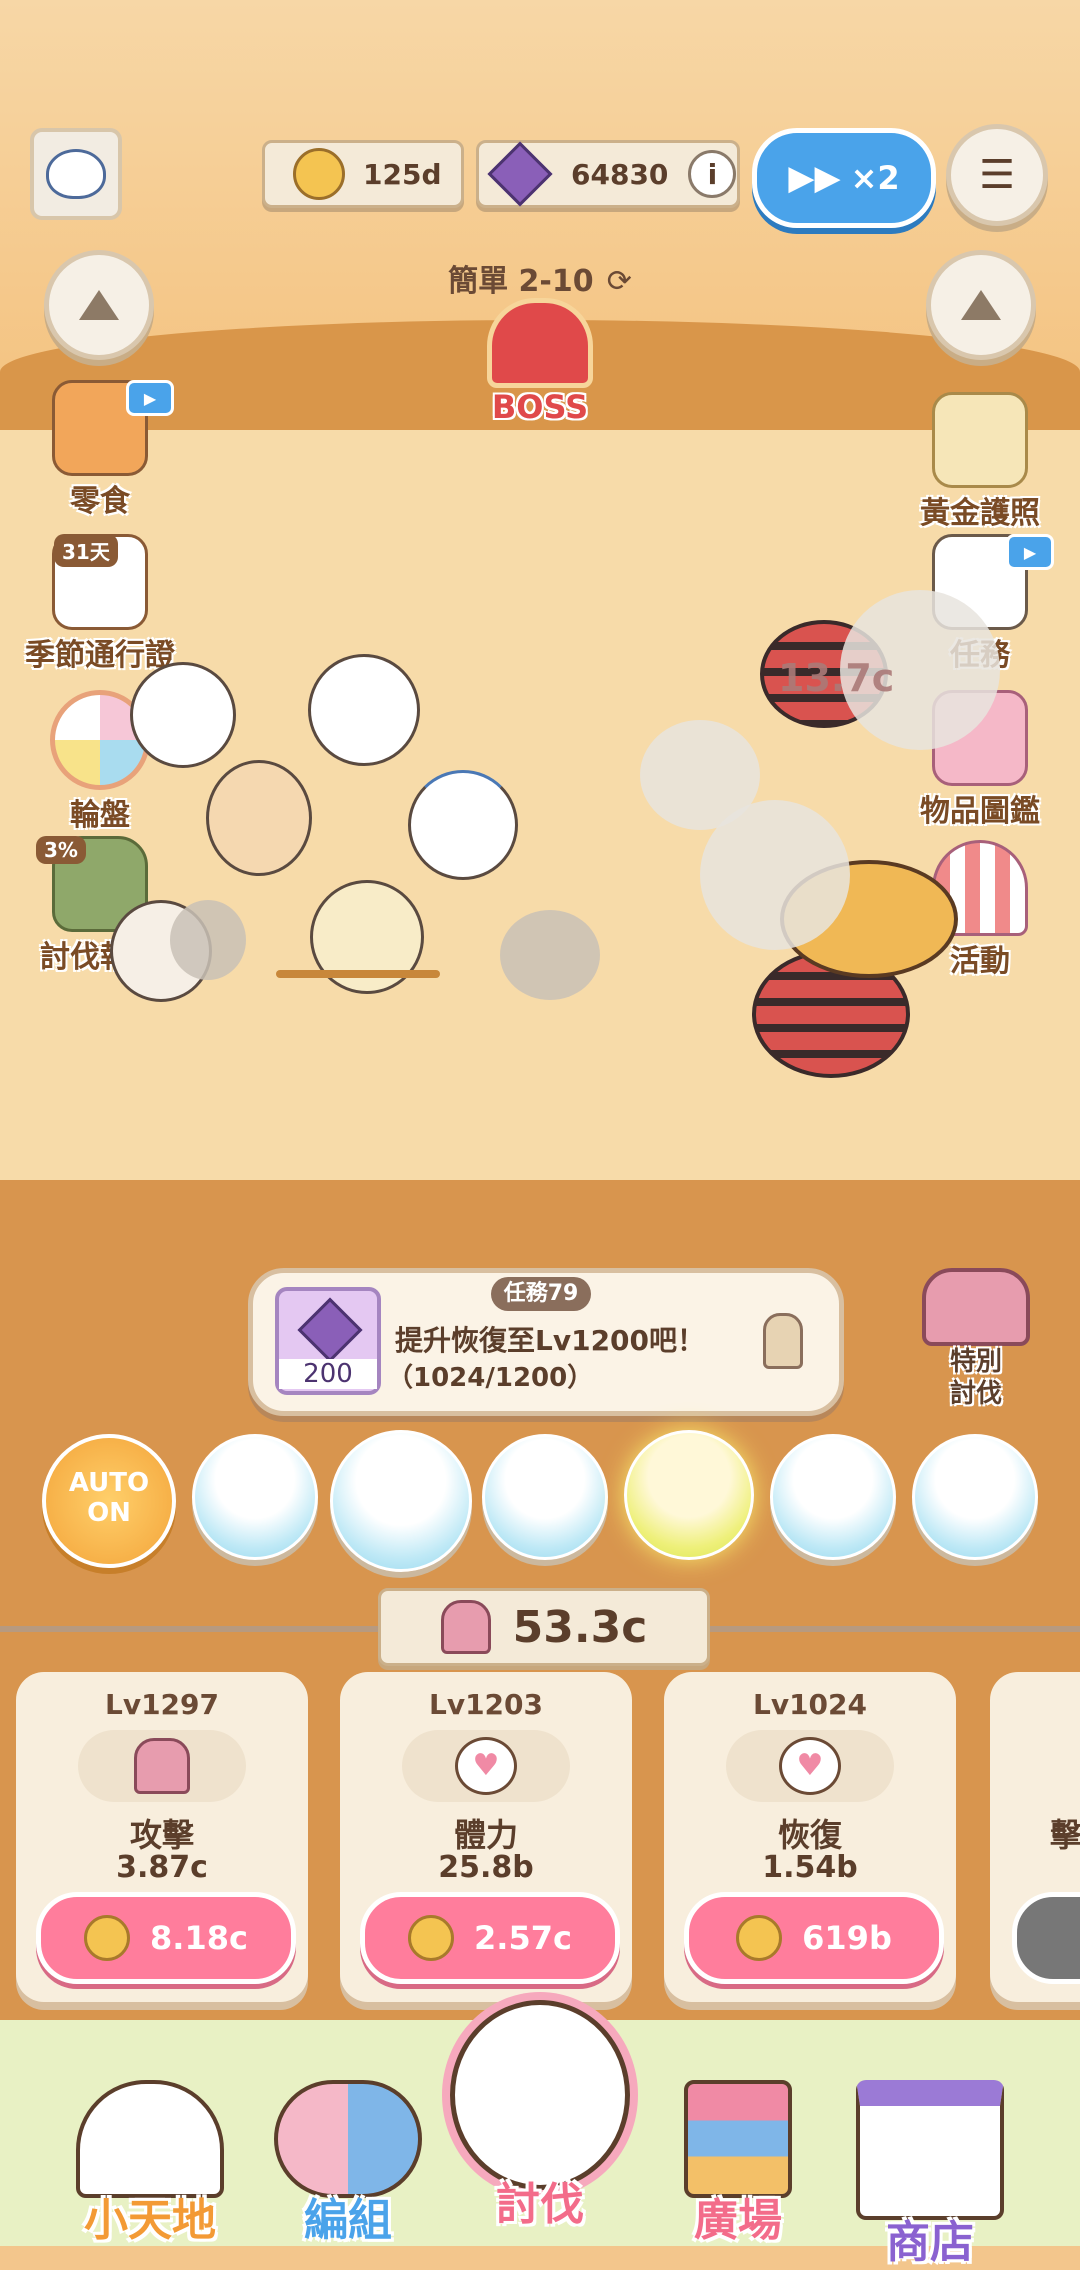 This screenshot has height=2270, width=1080. I want to click on coin-amount: 125d, so click(402, 174).